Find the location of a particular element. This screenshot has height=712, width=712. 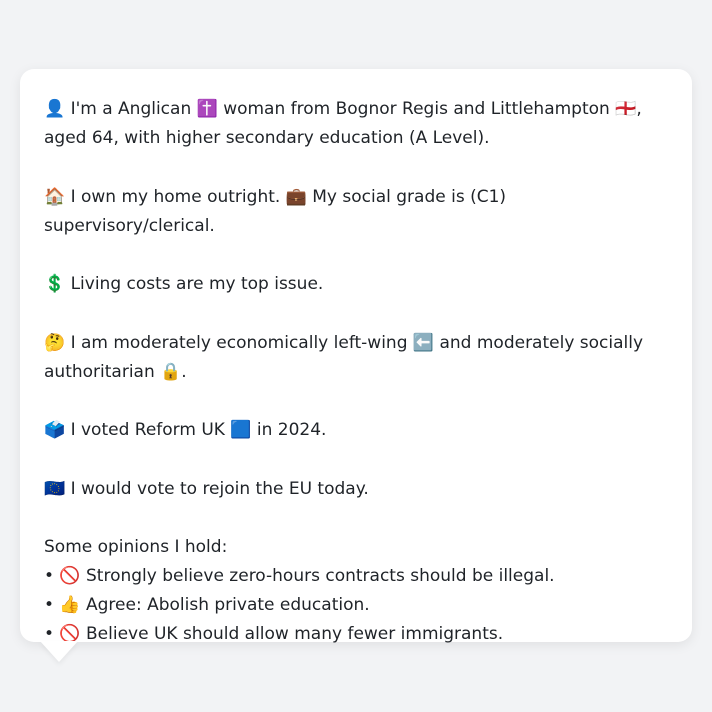

opinions-heading: Some opinions I hold: is located at coordinates (136, 547).